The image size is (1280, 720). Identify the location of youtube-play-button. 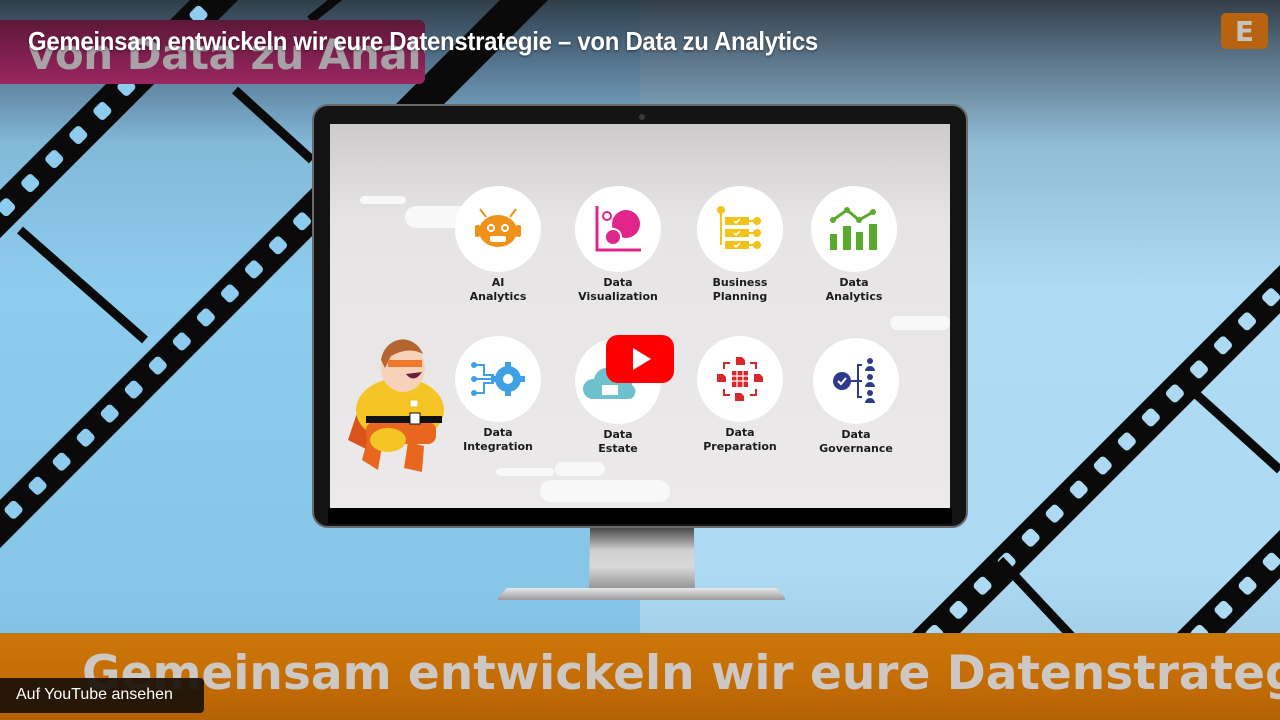
(640, 359).